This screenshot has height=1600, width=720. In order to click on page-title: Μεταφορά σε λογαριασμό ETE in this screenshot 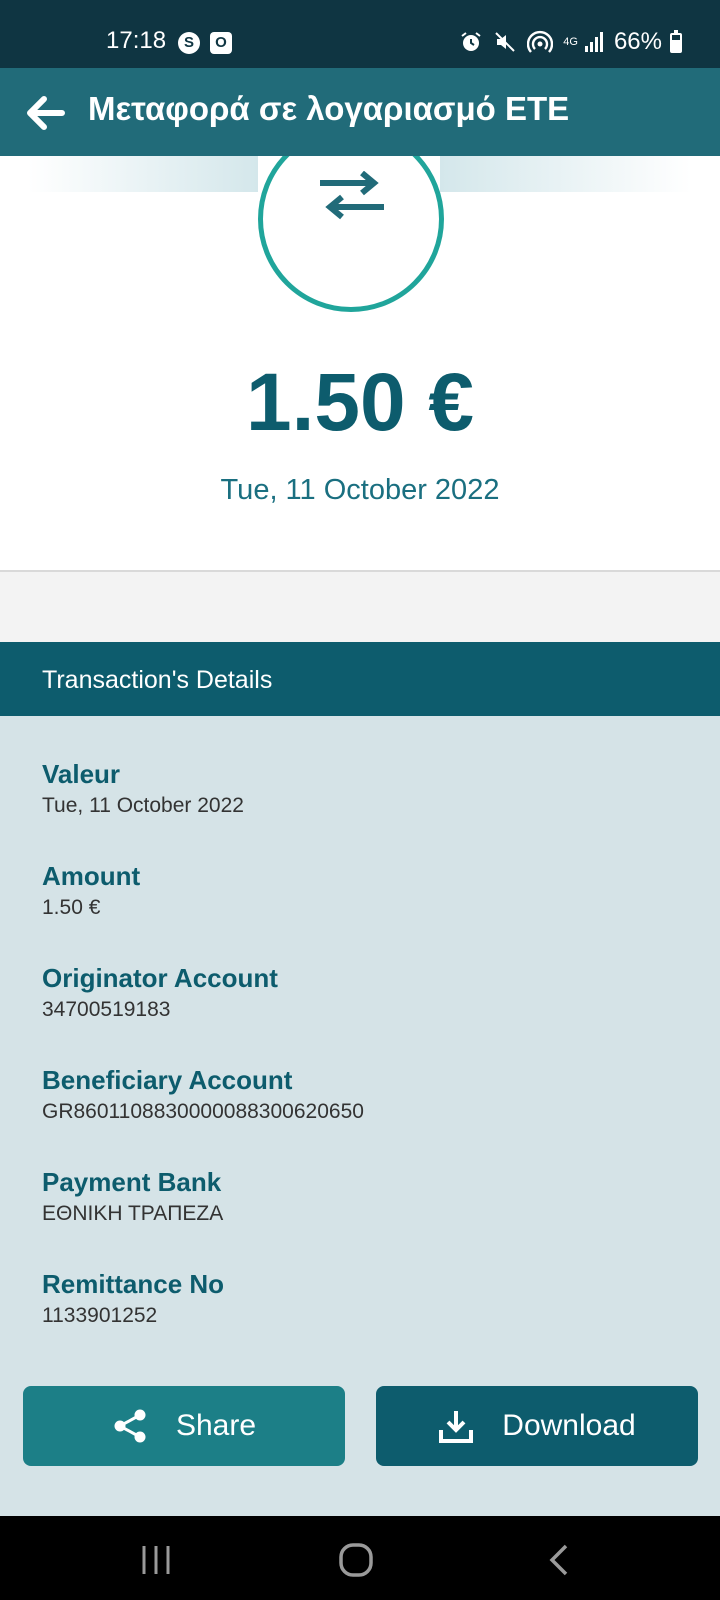, I will do `click(329, 108)`.